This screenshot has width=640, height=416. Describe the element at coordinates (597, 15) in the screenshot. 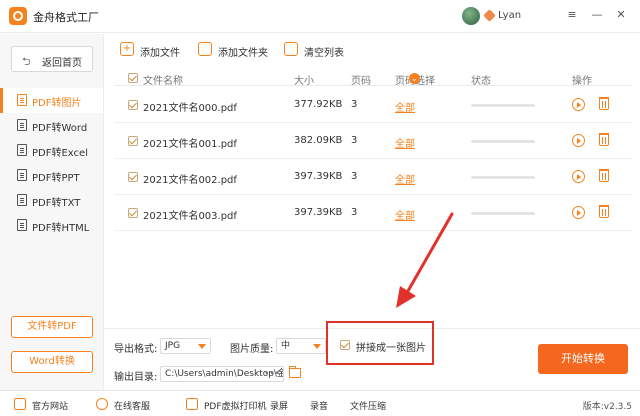

I see `minimize-icon: —` at that location.